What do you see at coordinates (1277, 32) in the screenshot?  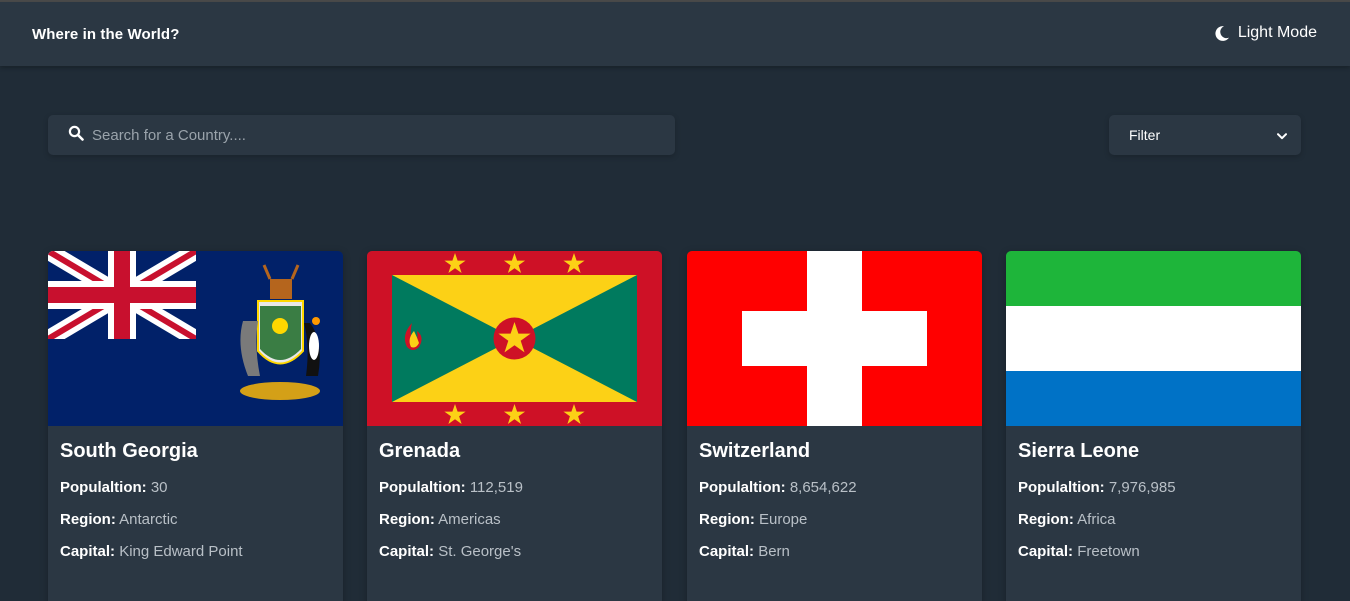 I see `theme-toggle-label: Light Mode` at bounding box center [1277, 32].